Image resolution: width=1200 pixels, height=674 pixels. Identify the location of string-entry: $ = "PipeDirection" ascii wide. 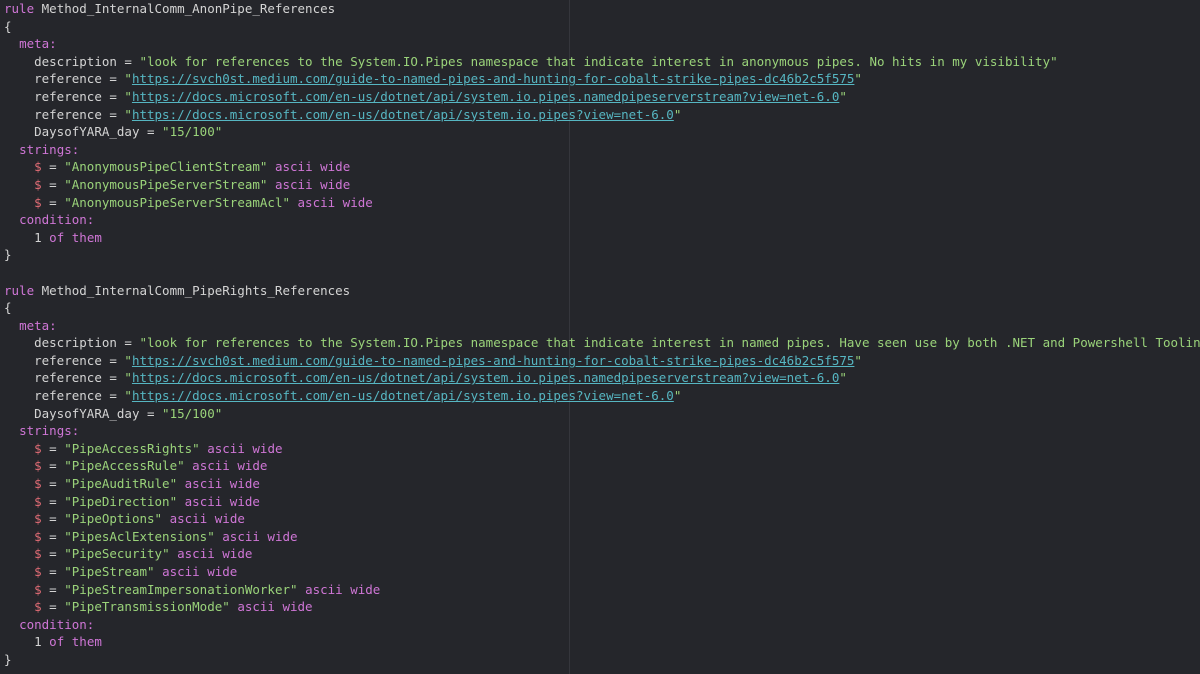
(147, 501).